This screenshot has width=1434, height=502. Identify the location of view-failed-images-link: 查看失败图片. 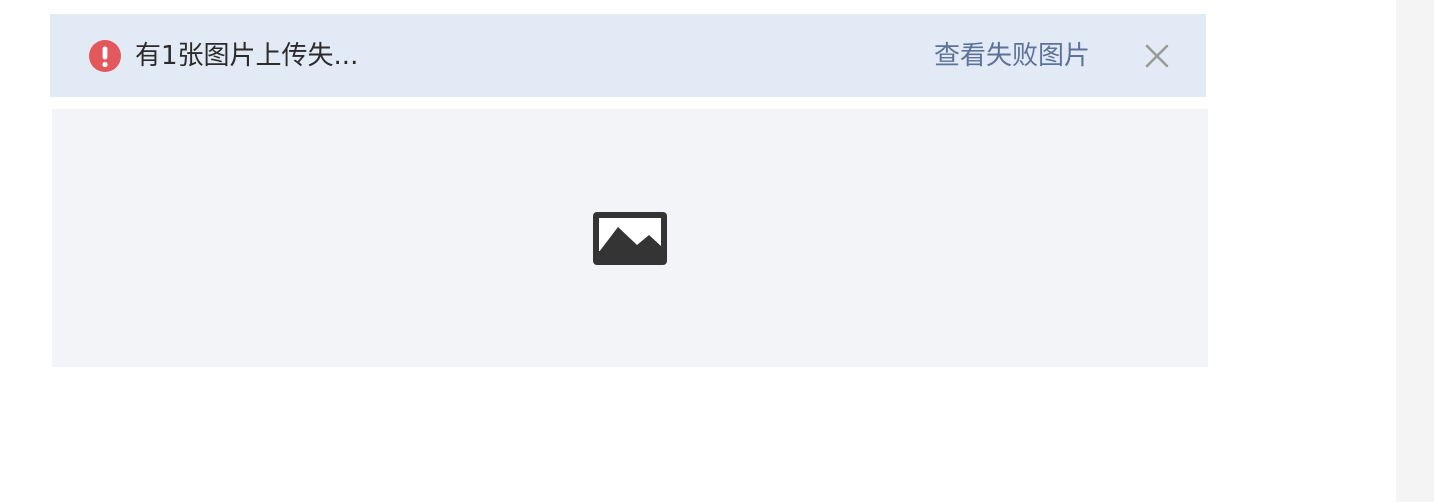
(1012, 56).